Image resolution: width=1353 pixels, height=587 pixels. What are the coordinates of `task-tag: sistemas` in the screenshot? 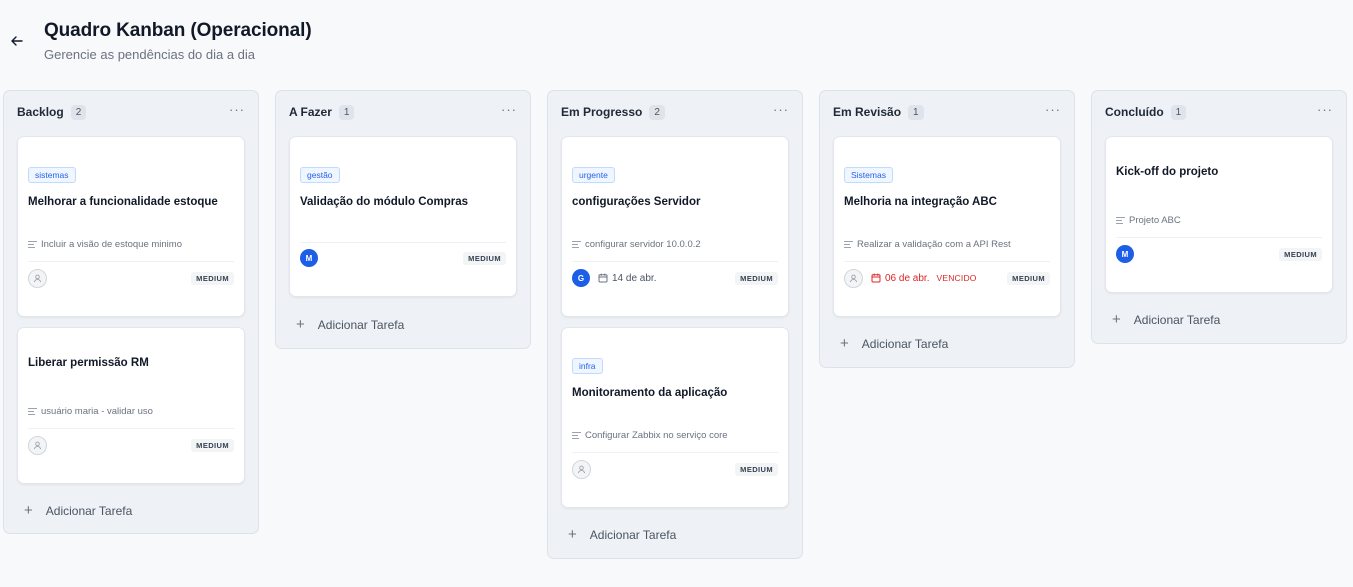 It's located at (52, 175).